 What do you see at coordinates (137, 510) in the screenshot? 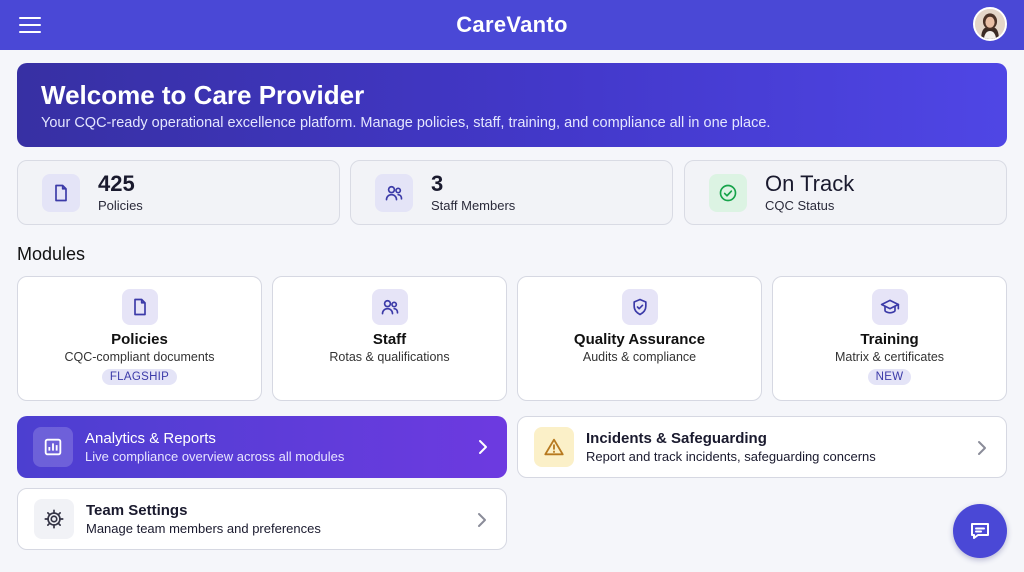
I see `card-title: Team Settings` at bounding box center [137, 510].